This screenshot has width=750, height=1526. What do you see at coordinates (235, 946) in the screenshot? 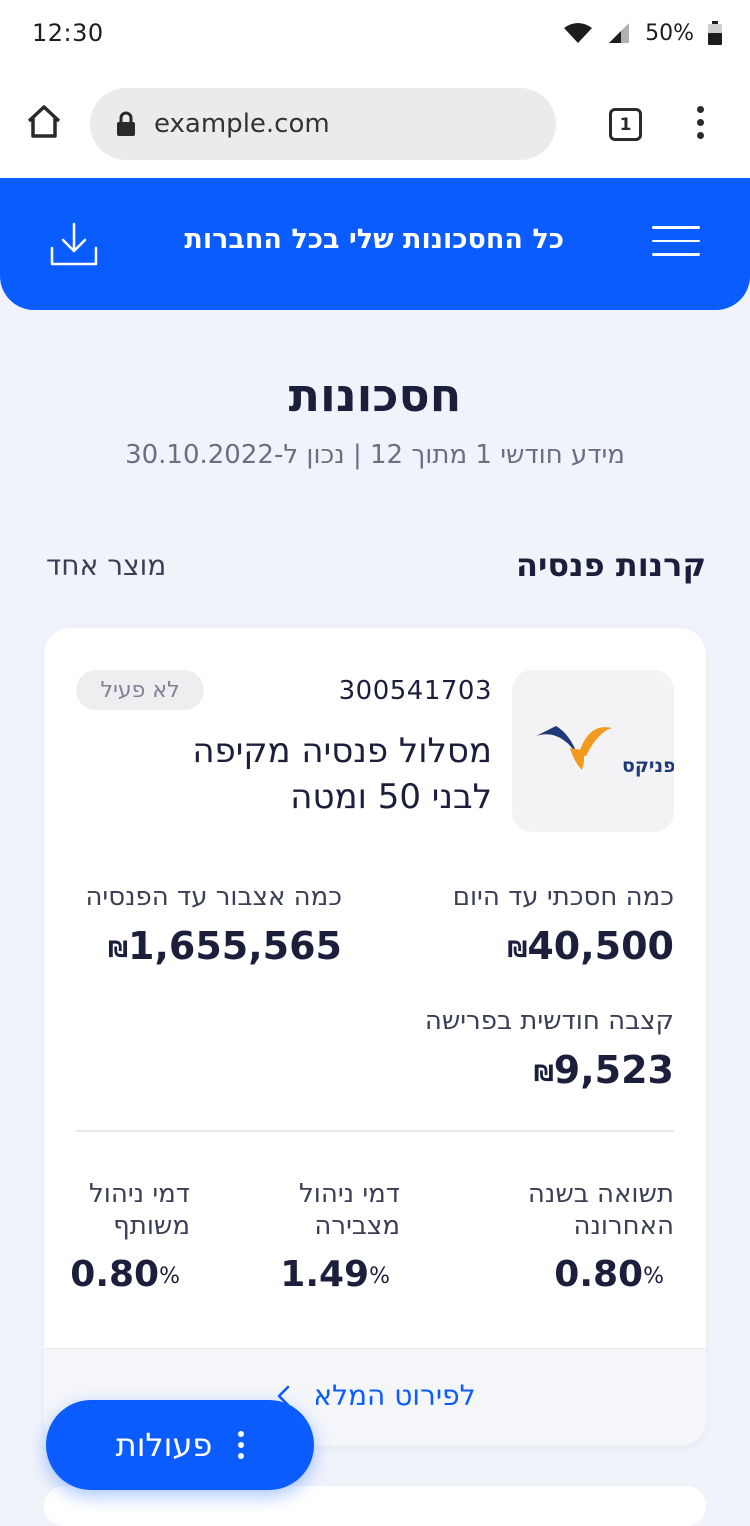
I see `accumulate-amount: 1,655,565` at bounding box center [235, 946].